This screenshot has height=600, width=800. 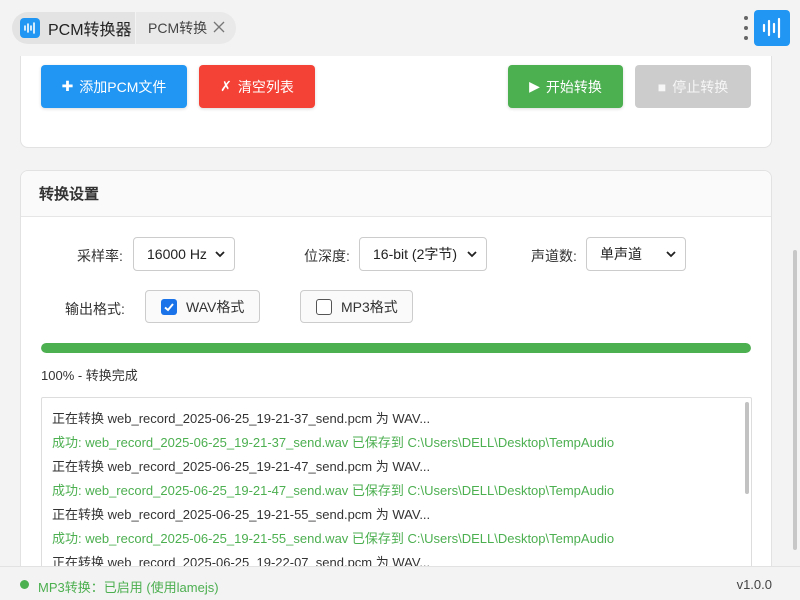 I want to click on bit-depth-select: 16-bit (2字节), so click(x=423, y=254).